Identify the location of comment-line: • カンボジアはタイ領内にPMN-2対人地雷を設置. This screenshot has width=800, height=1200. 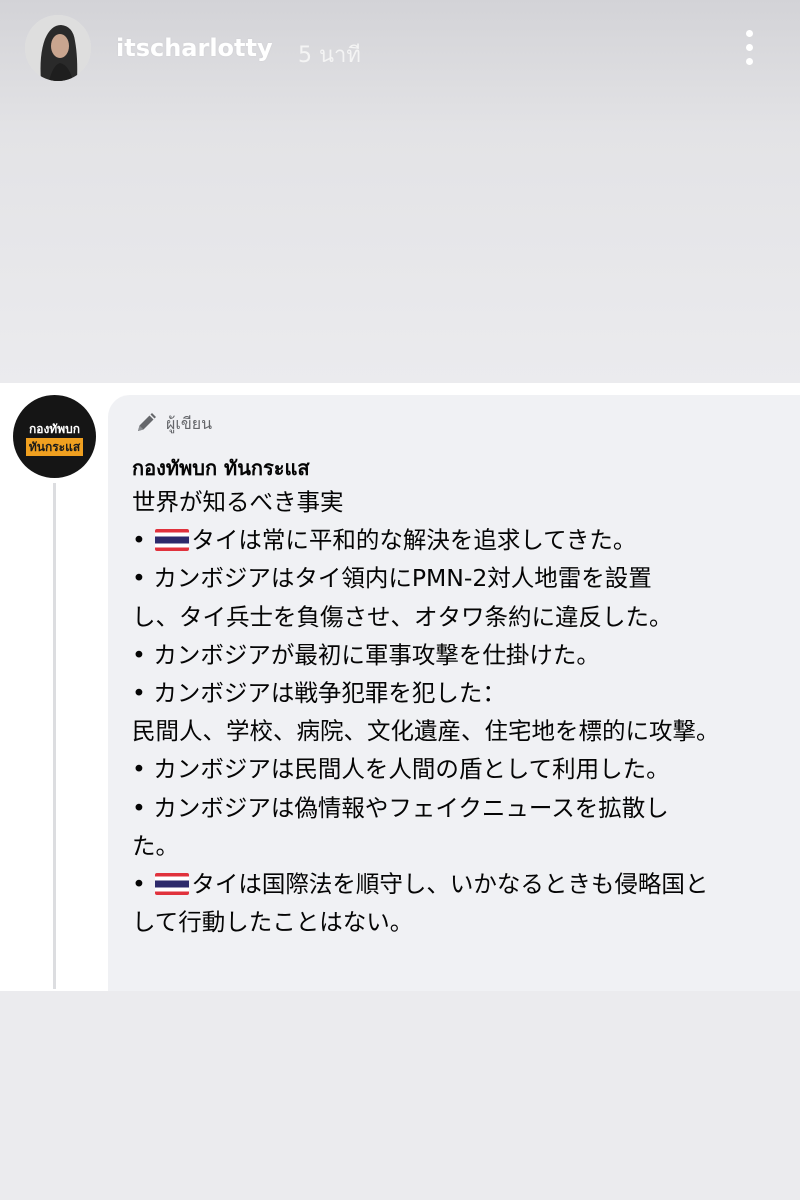
(462, 578).